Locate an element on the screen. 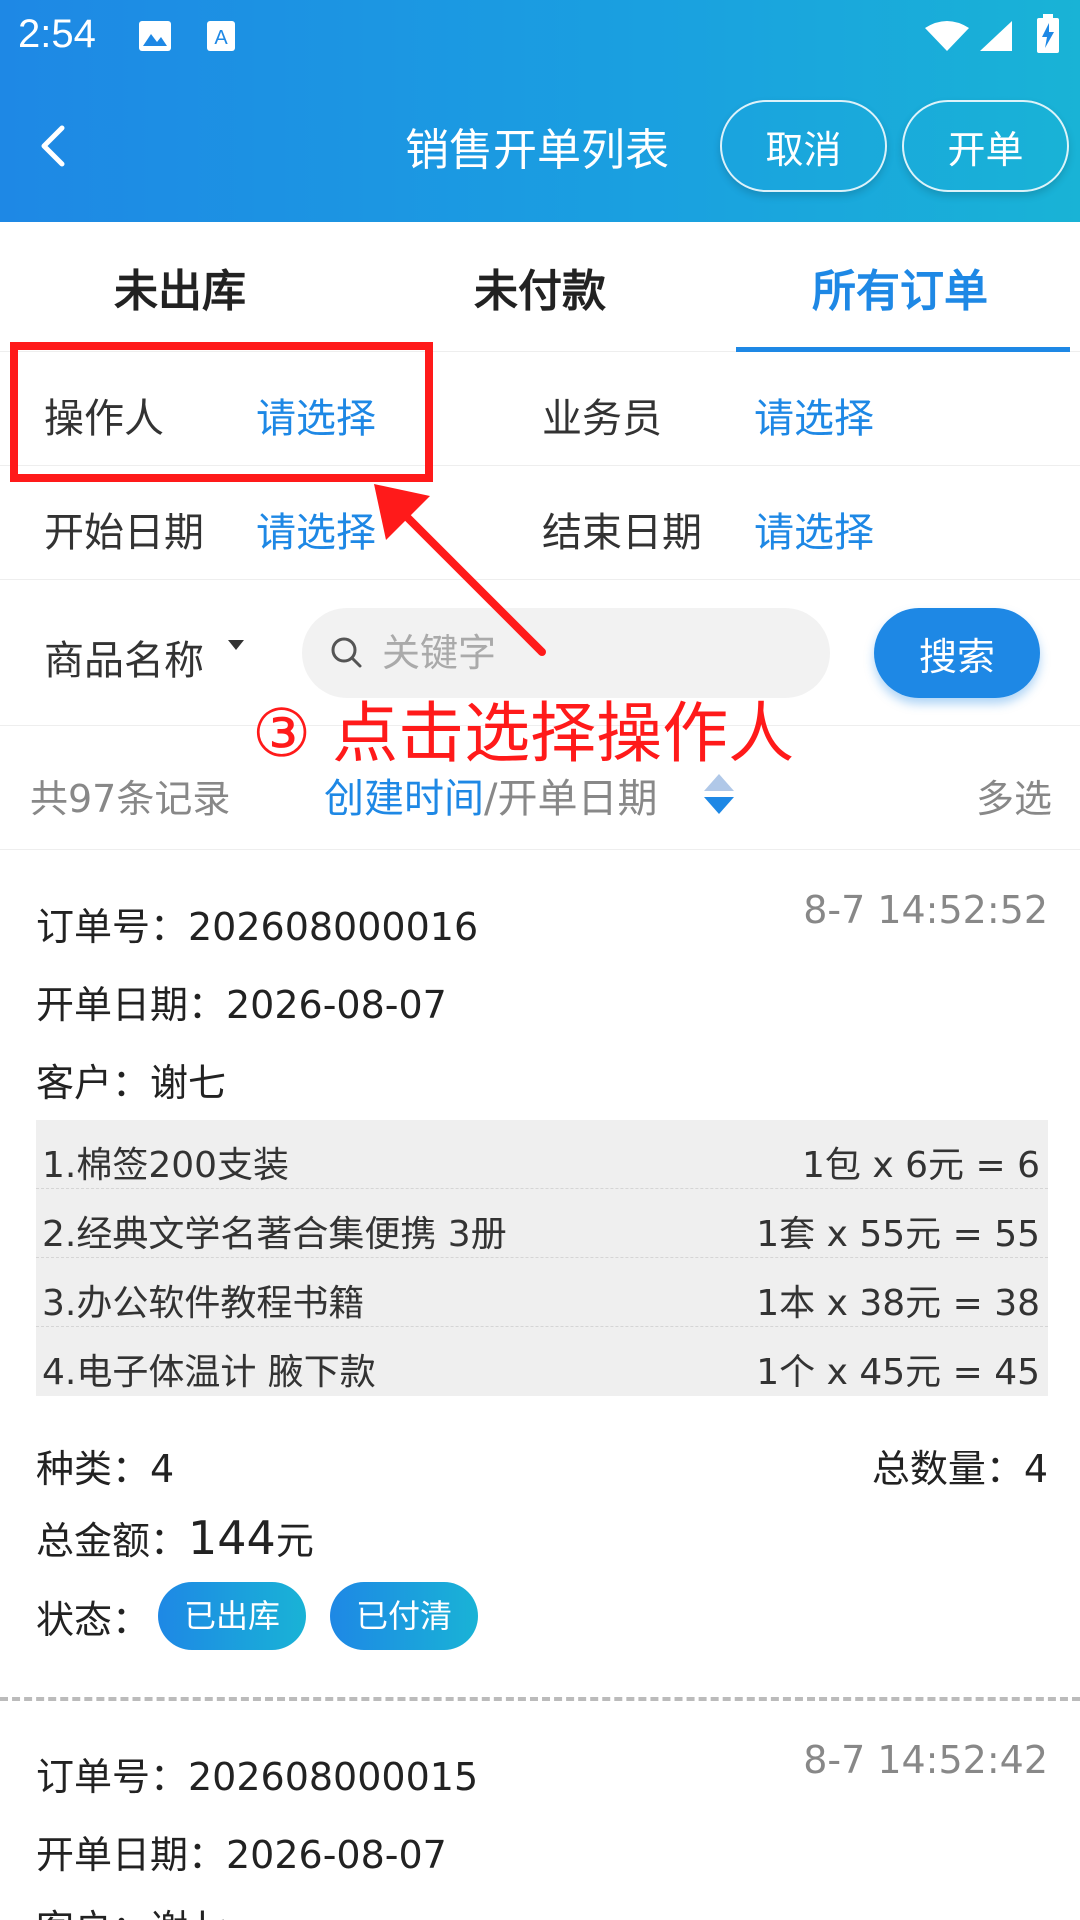 This screenshot has height=1920, width=1080. order-kinds: 种类：4 is located at coordinates (105, 1469).